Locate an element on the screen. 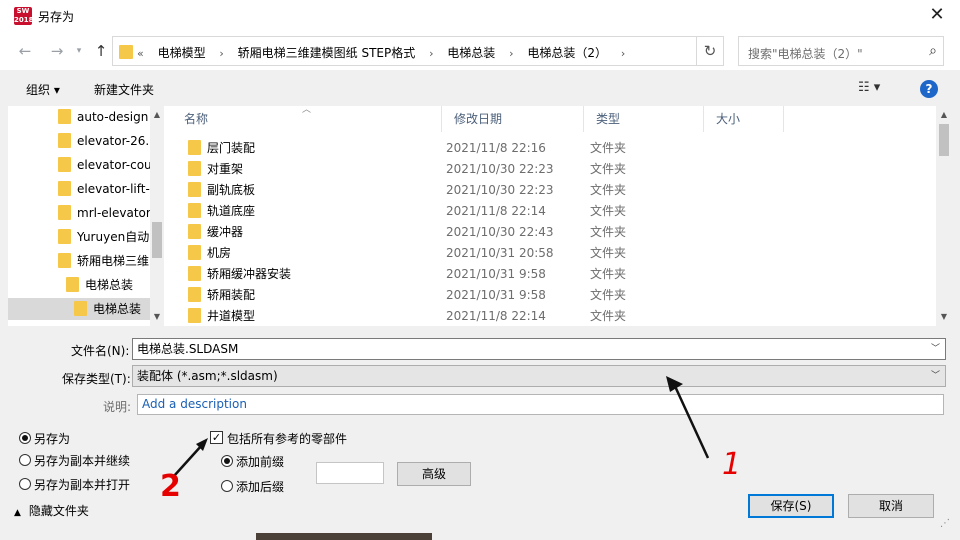 The width and height of the screenshot is (960, 540). breadcrumb-item: 电梯总装 is located at coordinates (471, 53).